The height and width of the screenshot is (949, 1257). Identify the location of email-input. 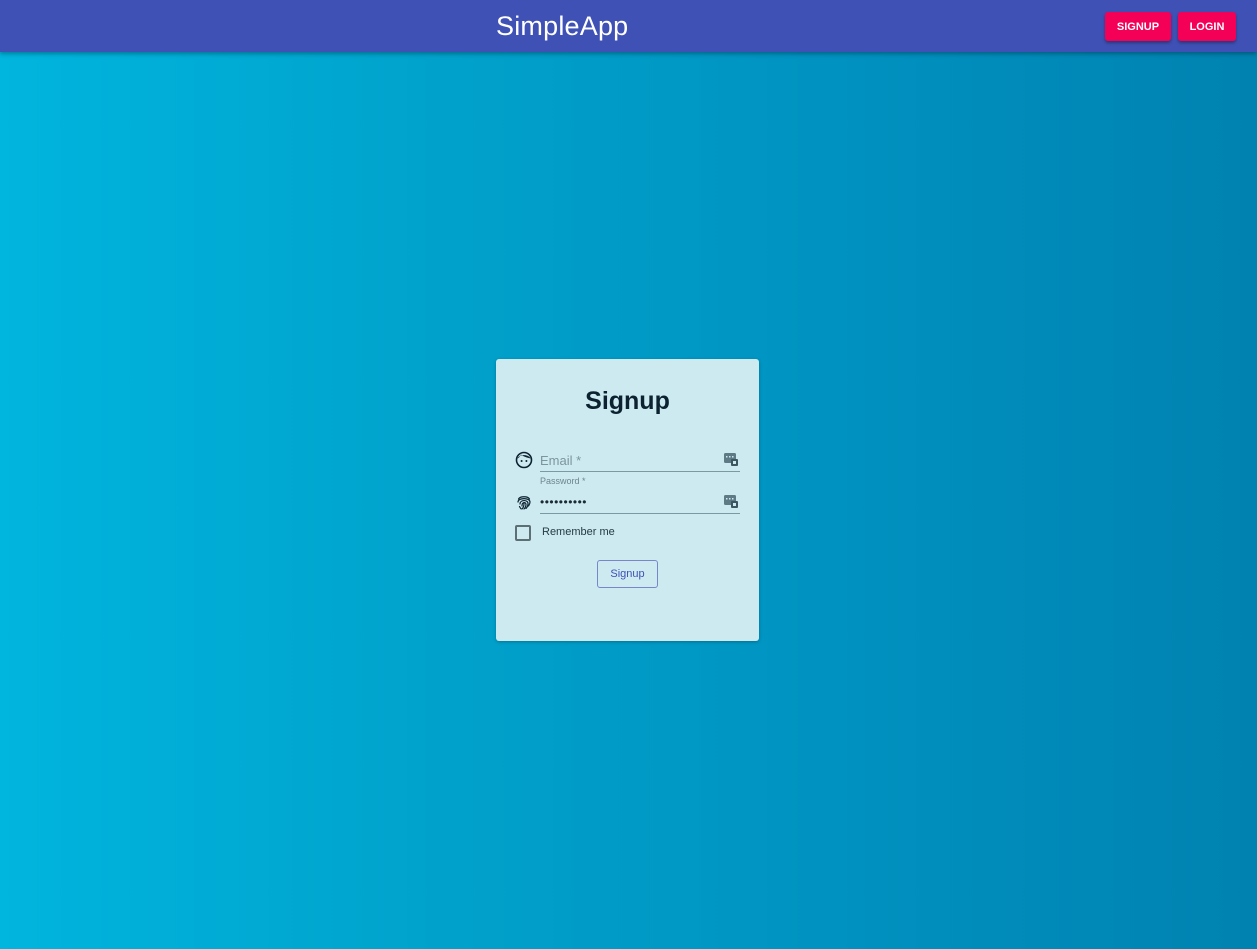
(627, 460).